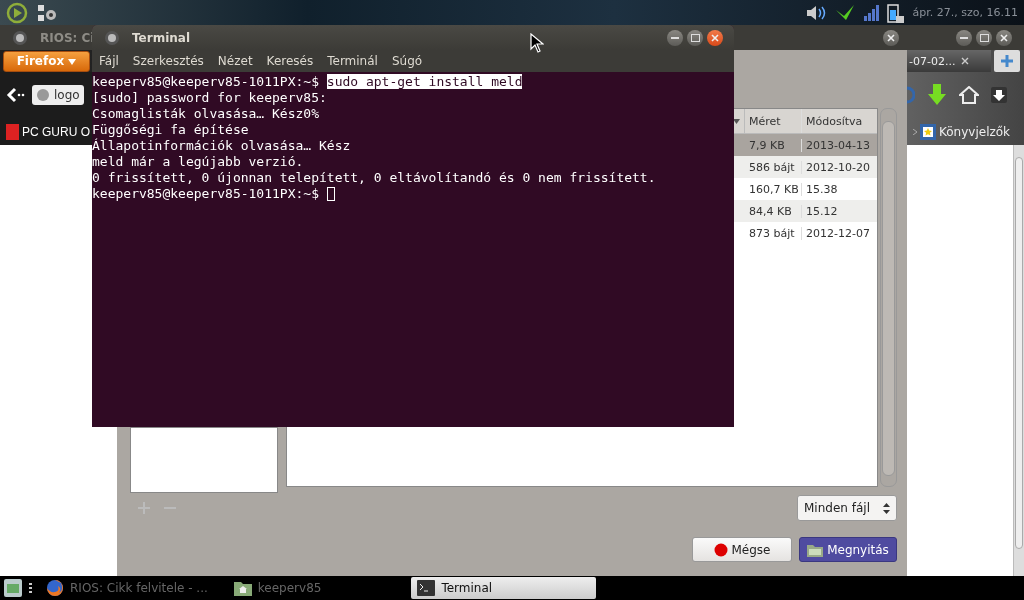  What do you see at coordinates (235, 61) in the screenshot?
I see `menu-item: Nézet` at bounding box center [235, 61].